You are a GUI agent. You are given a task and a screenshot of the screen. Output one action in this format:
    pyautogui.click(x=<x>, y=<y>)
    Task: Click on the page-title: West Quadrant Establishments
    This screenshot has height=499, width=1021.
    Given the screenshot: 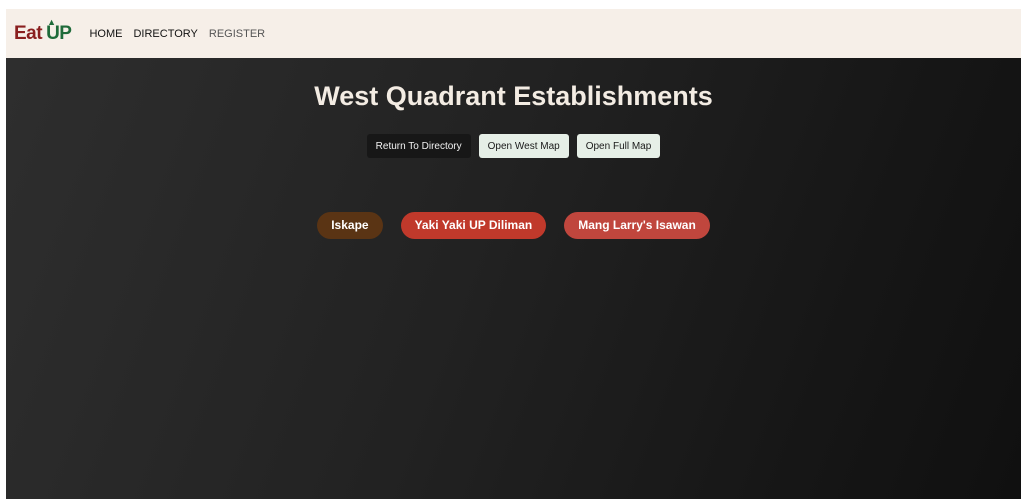 What is the action you would take?
    pyautogui.click(x=513, y=96)
    